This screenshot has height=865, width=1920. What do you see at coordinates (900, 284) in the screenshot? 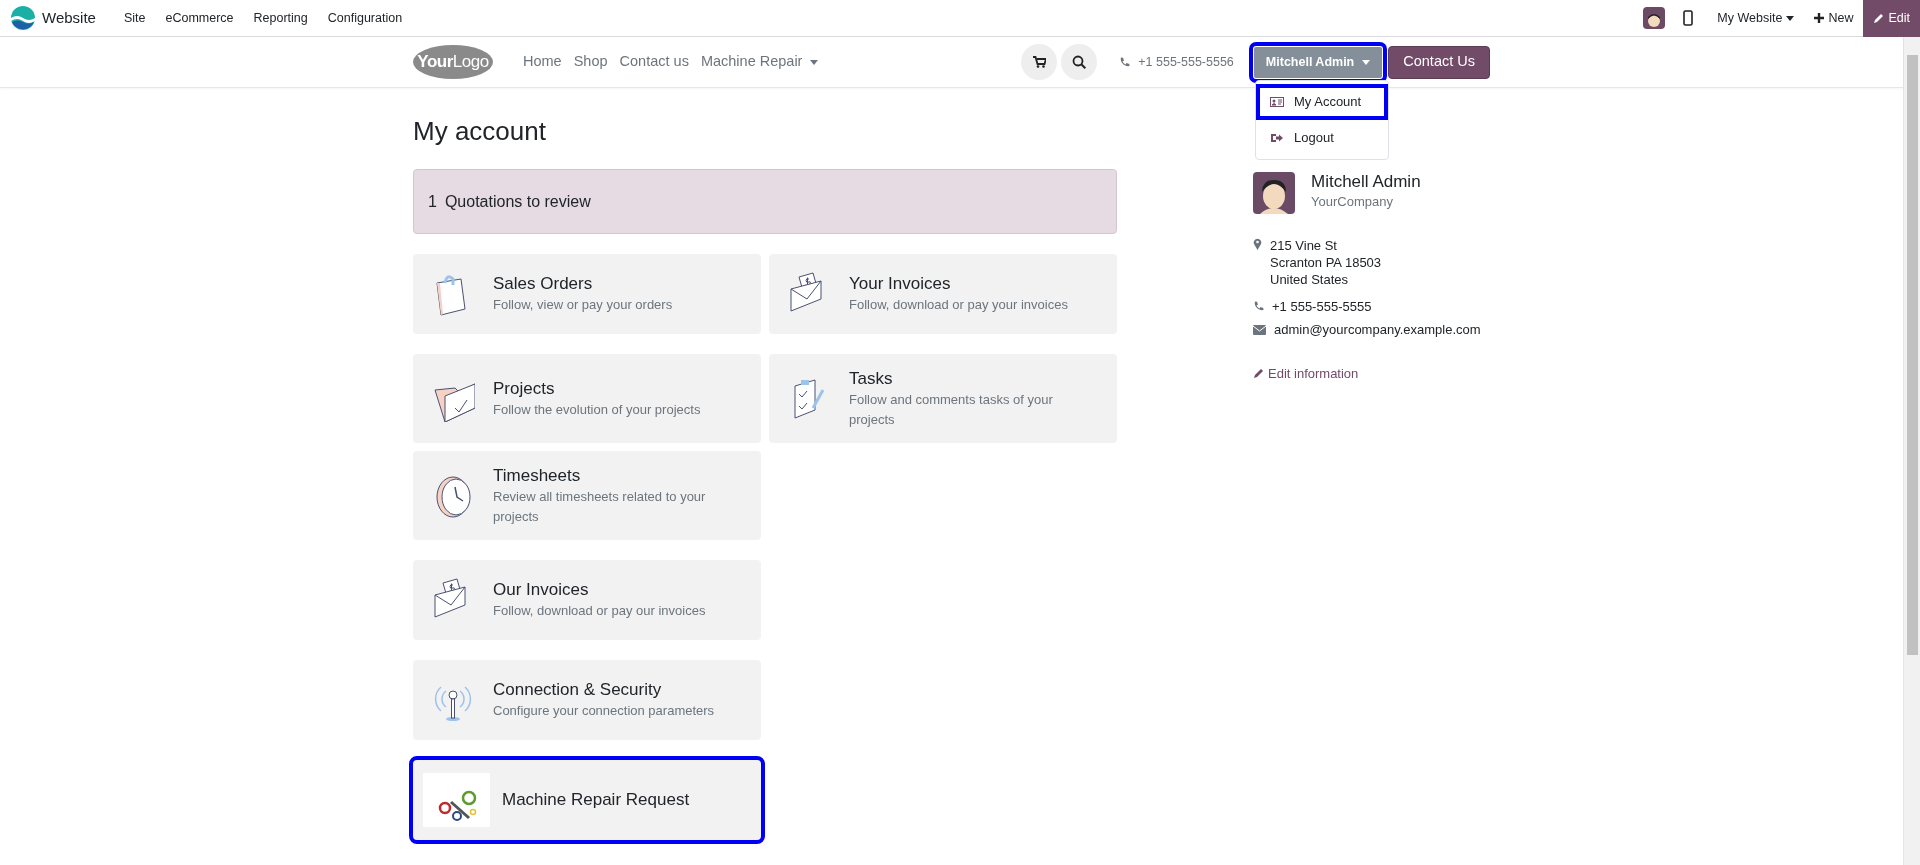
I see `card-title: Your Invoices` at bounding box center [900, 284].